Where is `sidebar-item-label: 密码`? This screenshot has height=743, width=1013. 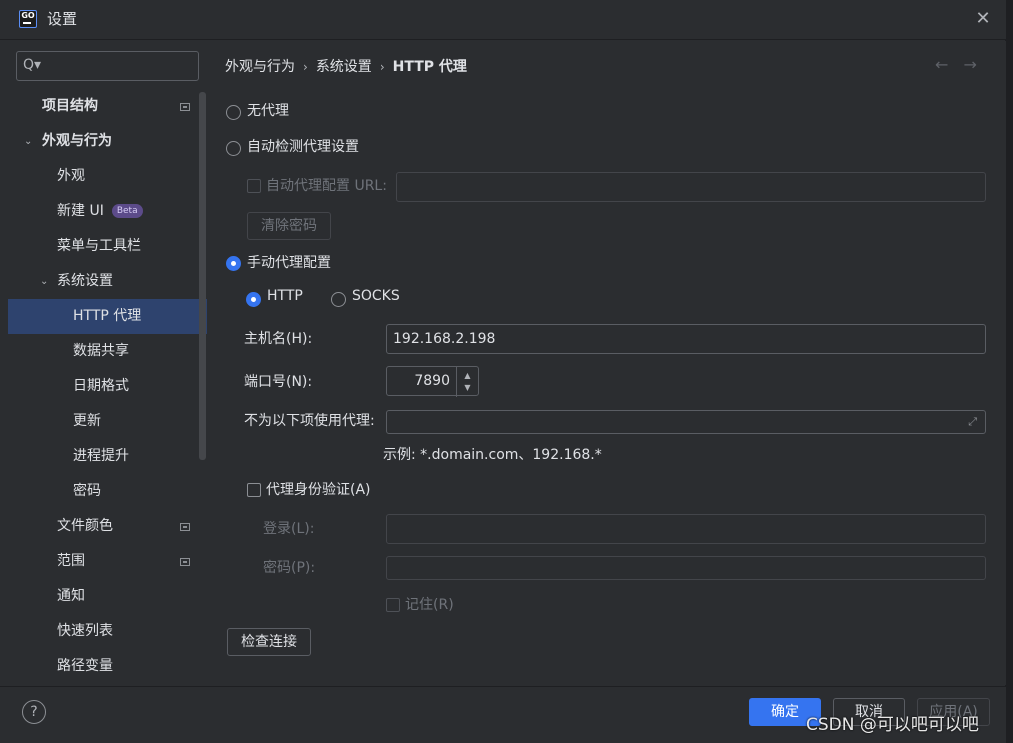 sidebar-item-label: 密码 is located at coordinates (87, 491).